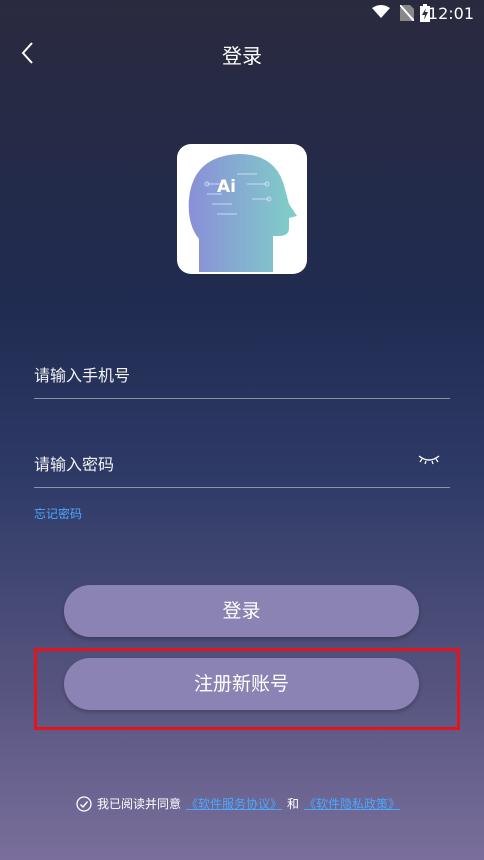 The image size is (484, 860). Describe the element at coordinates (241, 611) in the screenshot. I see `login-button: 登录` at that location.